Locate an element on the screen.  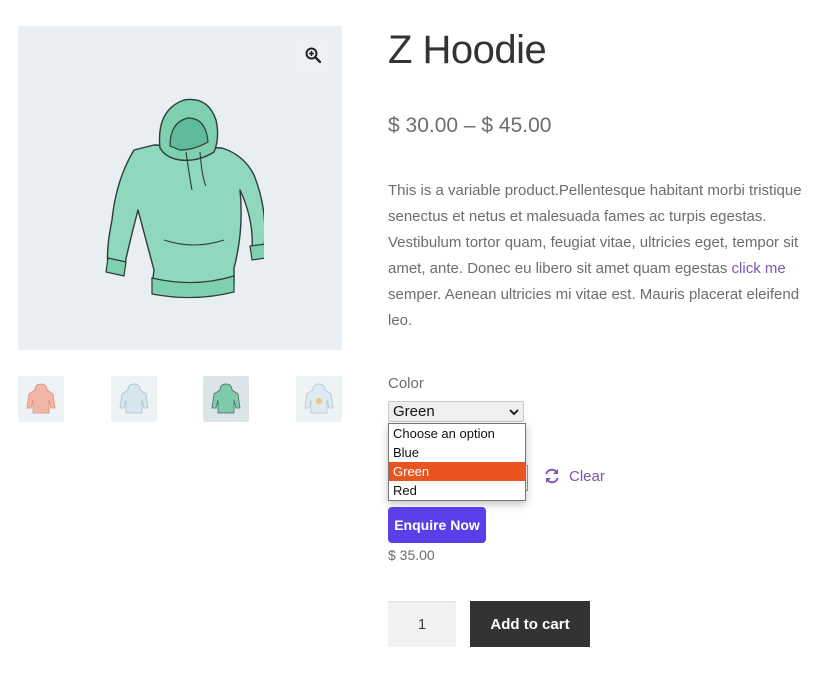
color-dropdown-list: Choose an option Blue Green Red is located at coordinates (457, 462).